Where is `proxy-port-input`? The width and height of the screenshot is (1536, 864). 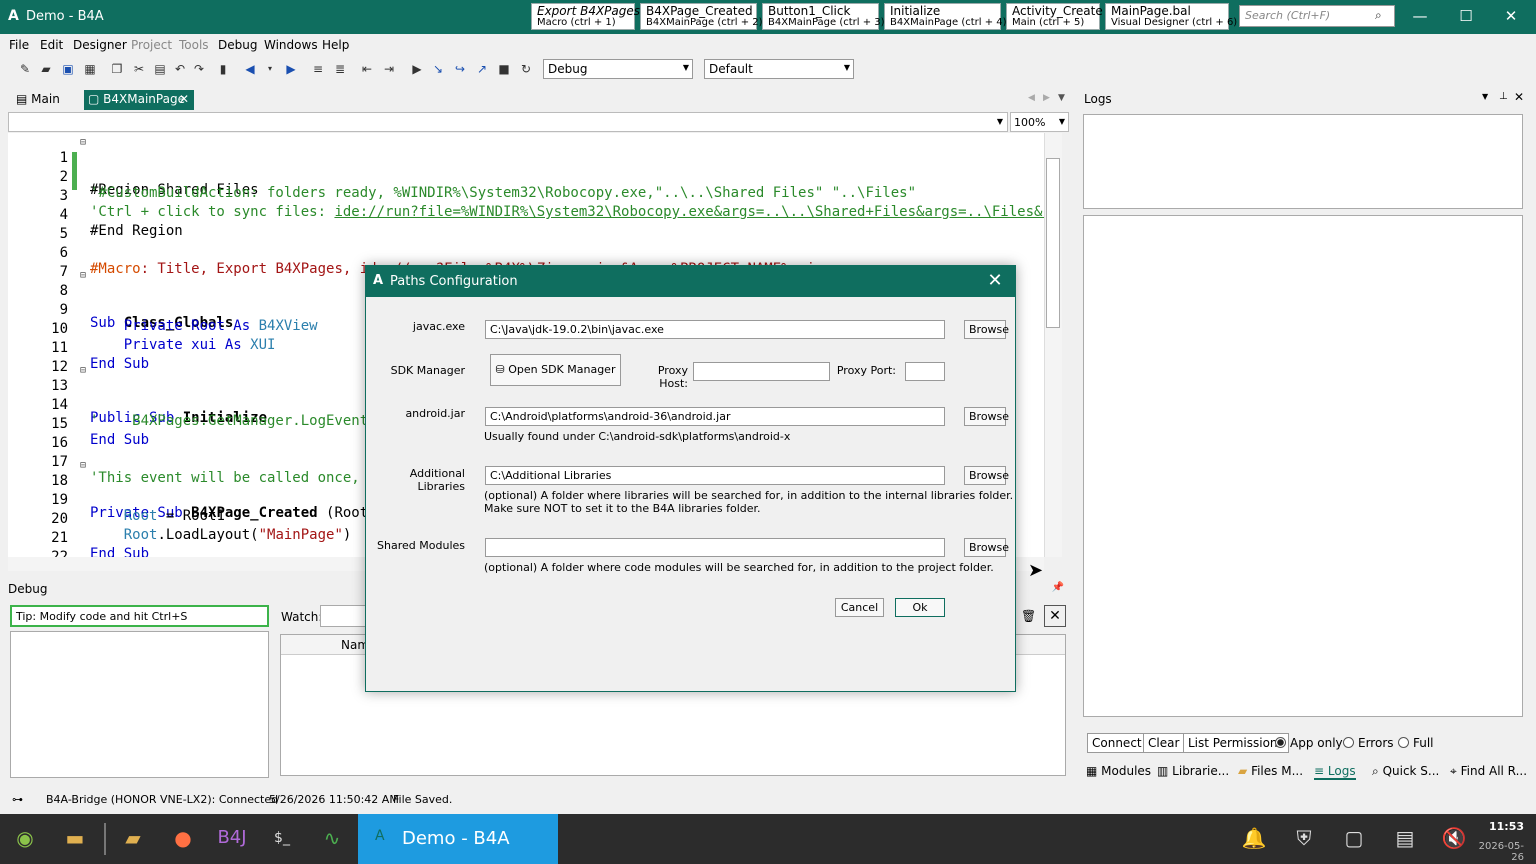
proxy-port-input is located at coordinates (925, 371).